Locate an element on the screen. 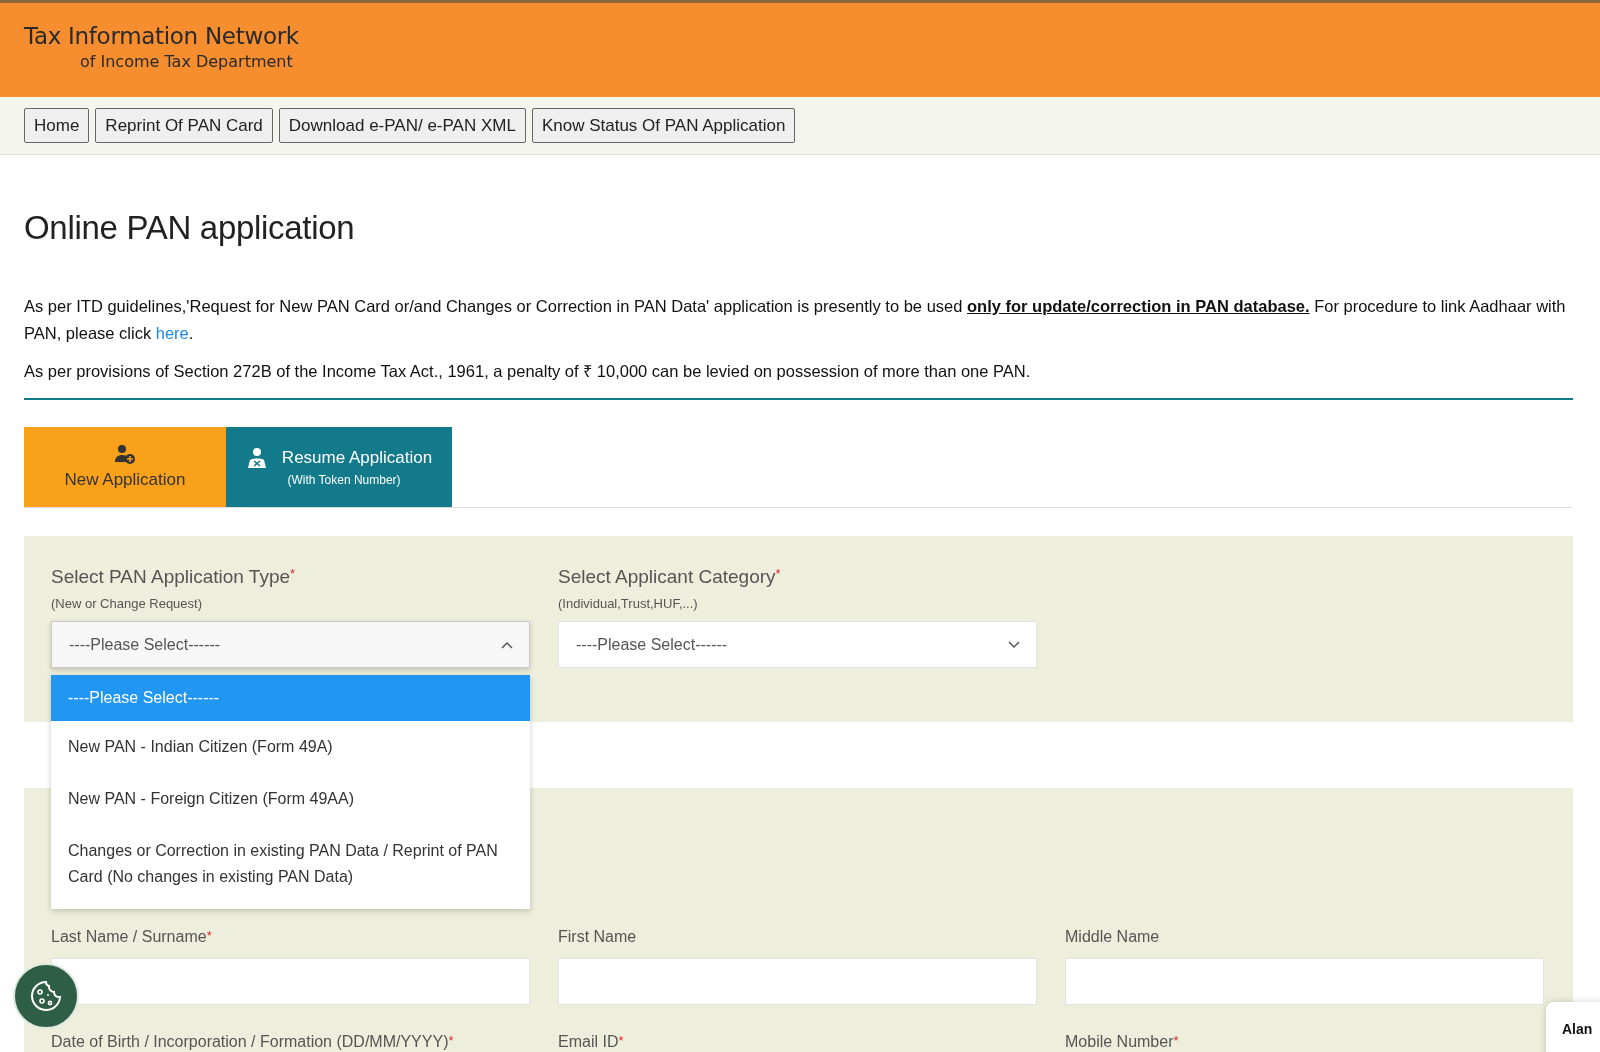 This screenshot has width=1600, height=1052. logo-title: Tax Information Network is located at coordinates (162, 36).